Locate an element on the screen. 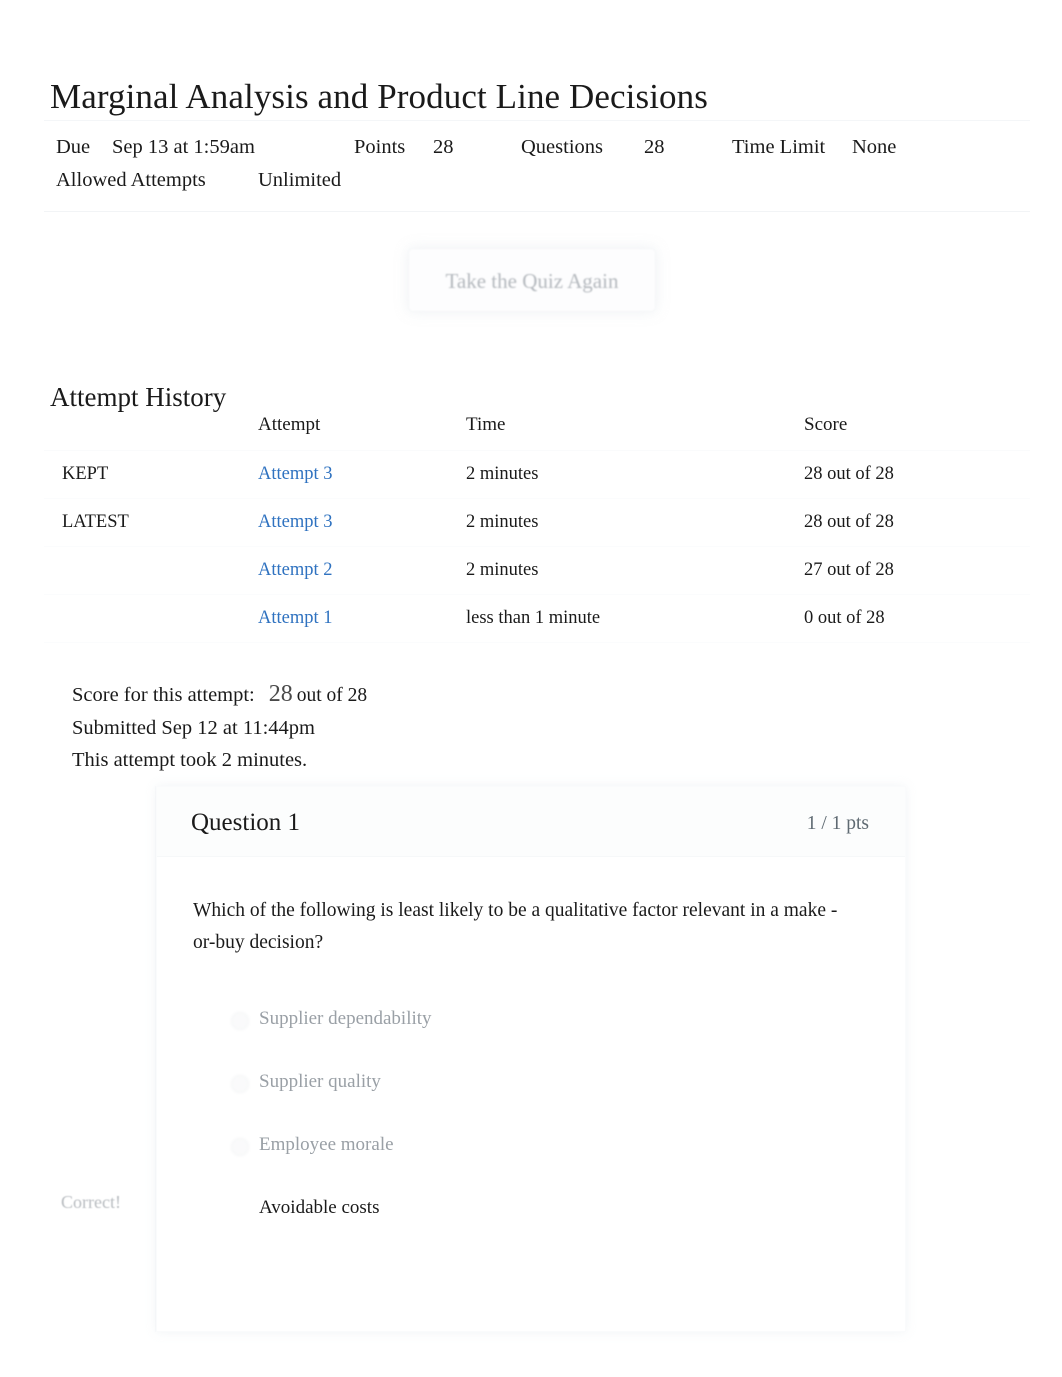 The image size is (1062, 1377). table-header-row: Attempt Time Score is located at coordinates (537, 430).